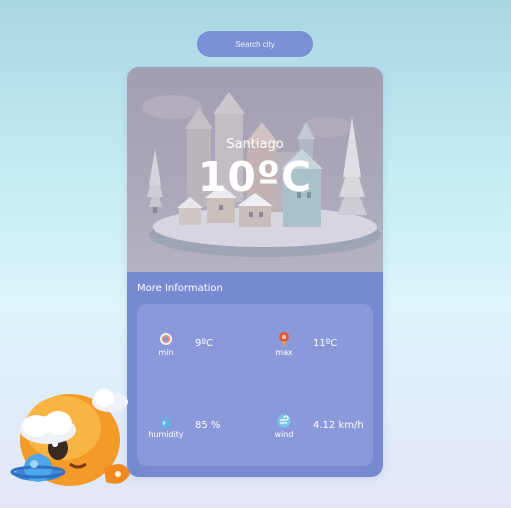 Image resolution: width=511 pixels, height=508 pixels. I want to click on wind-icon, so click(284, 421).